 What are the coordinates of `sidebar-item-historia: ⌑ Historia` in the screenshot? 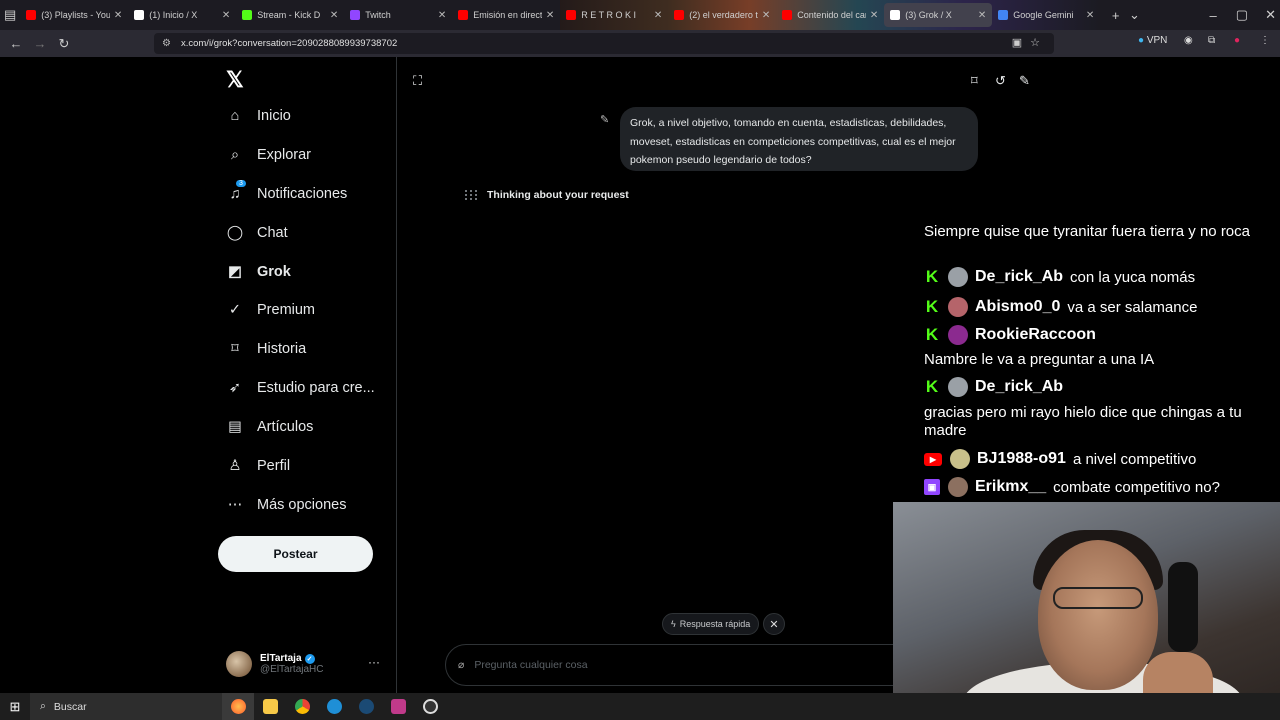 It's located at (266, 349).